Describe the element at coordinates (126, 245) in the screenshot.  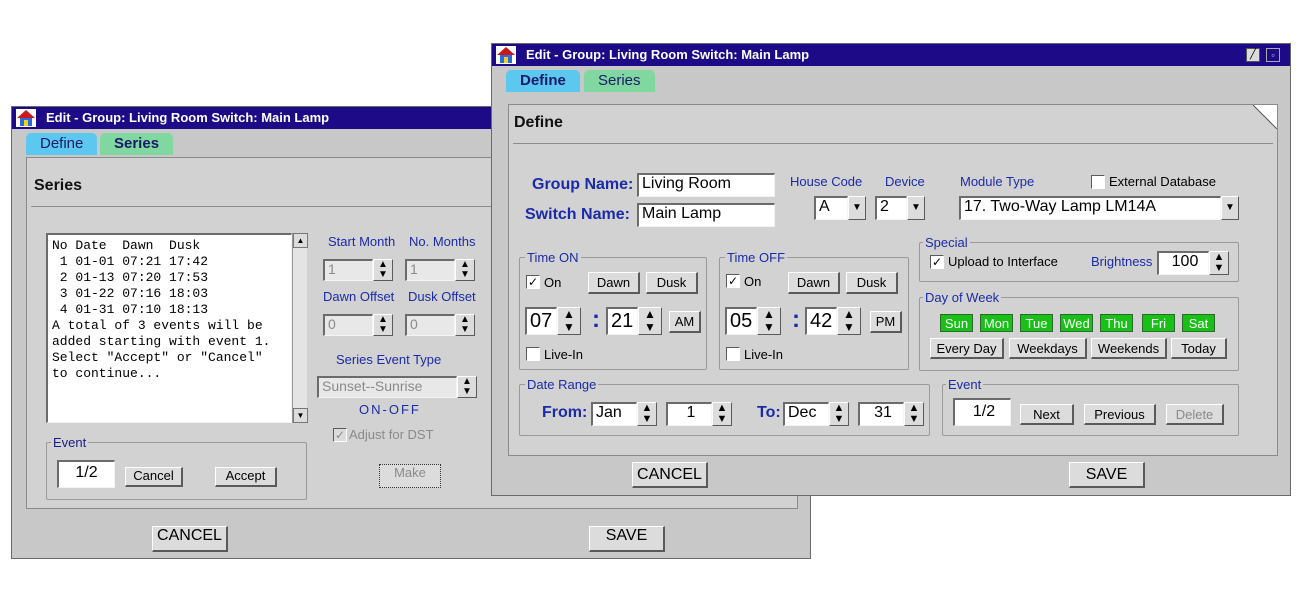
I see `series-list-line: No Date Dawn Dusk` at that location.